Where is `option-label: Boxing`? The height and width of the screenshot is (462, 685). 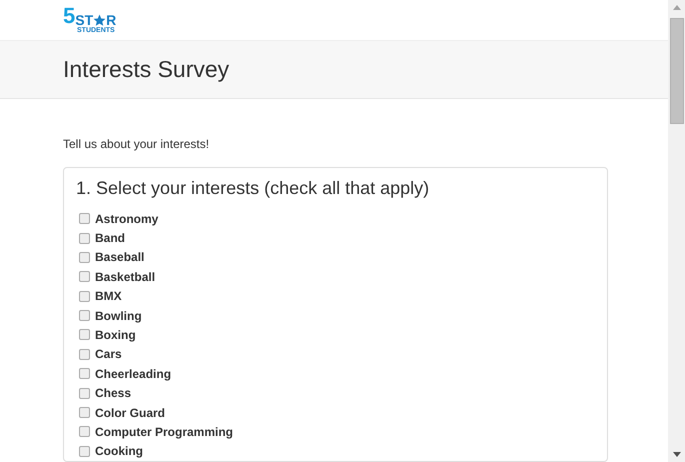
option-label: Boxing is located at coordinates (115, 335).